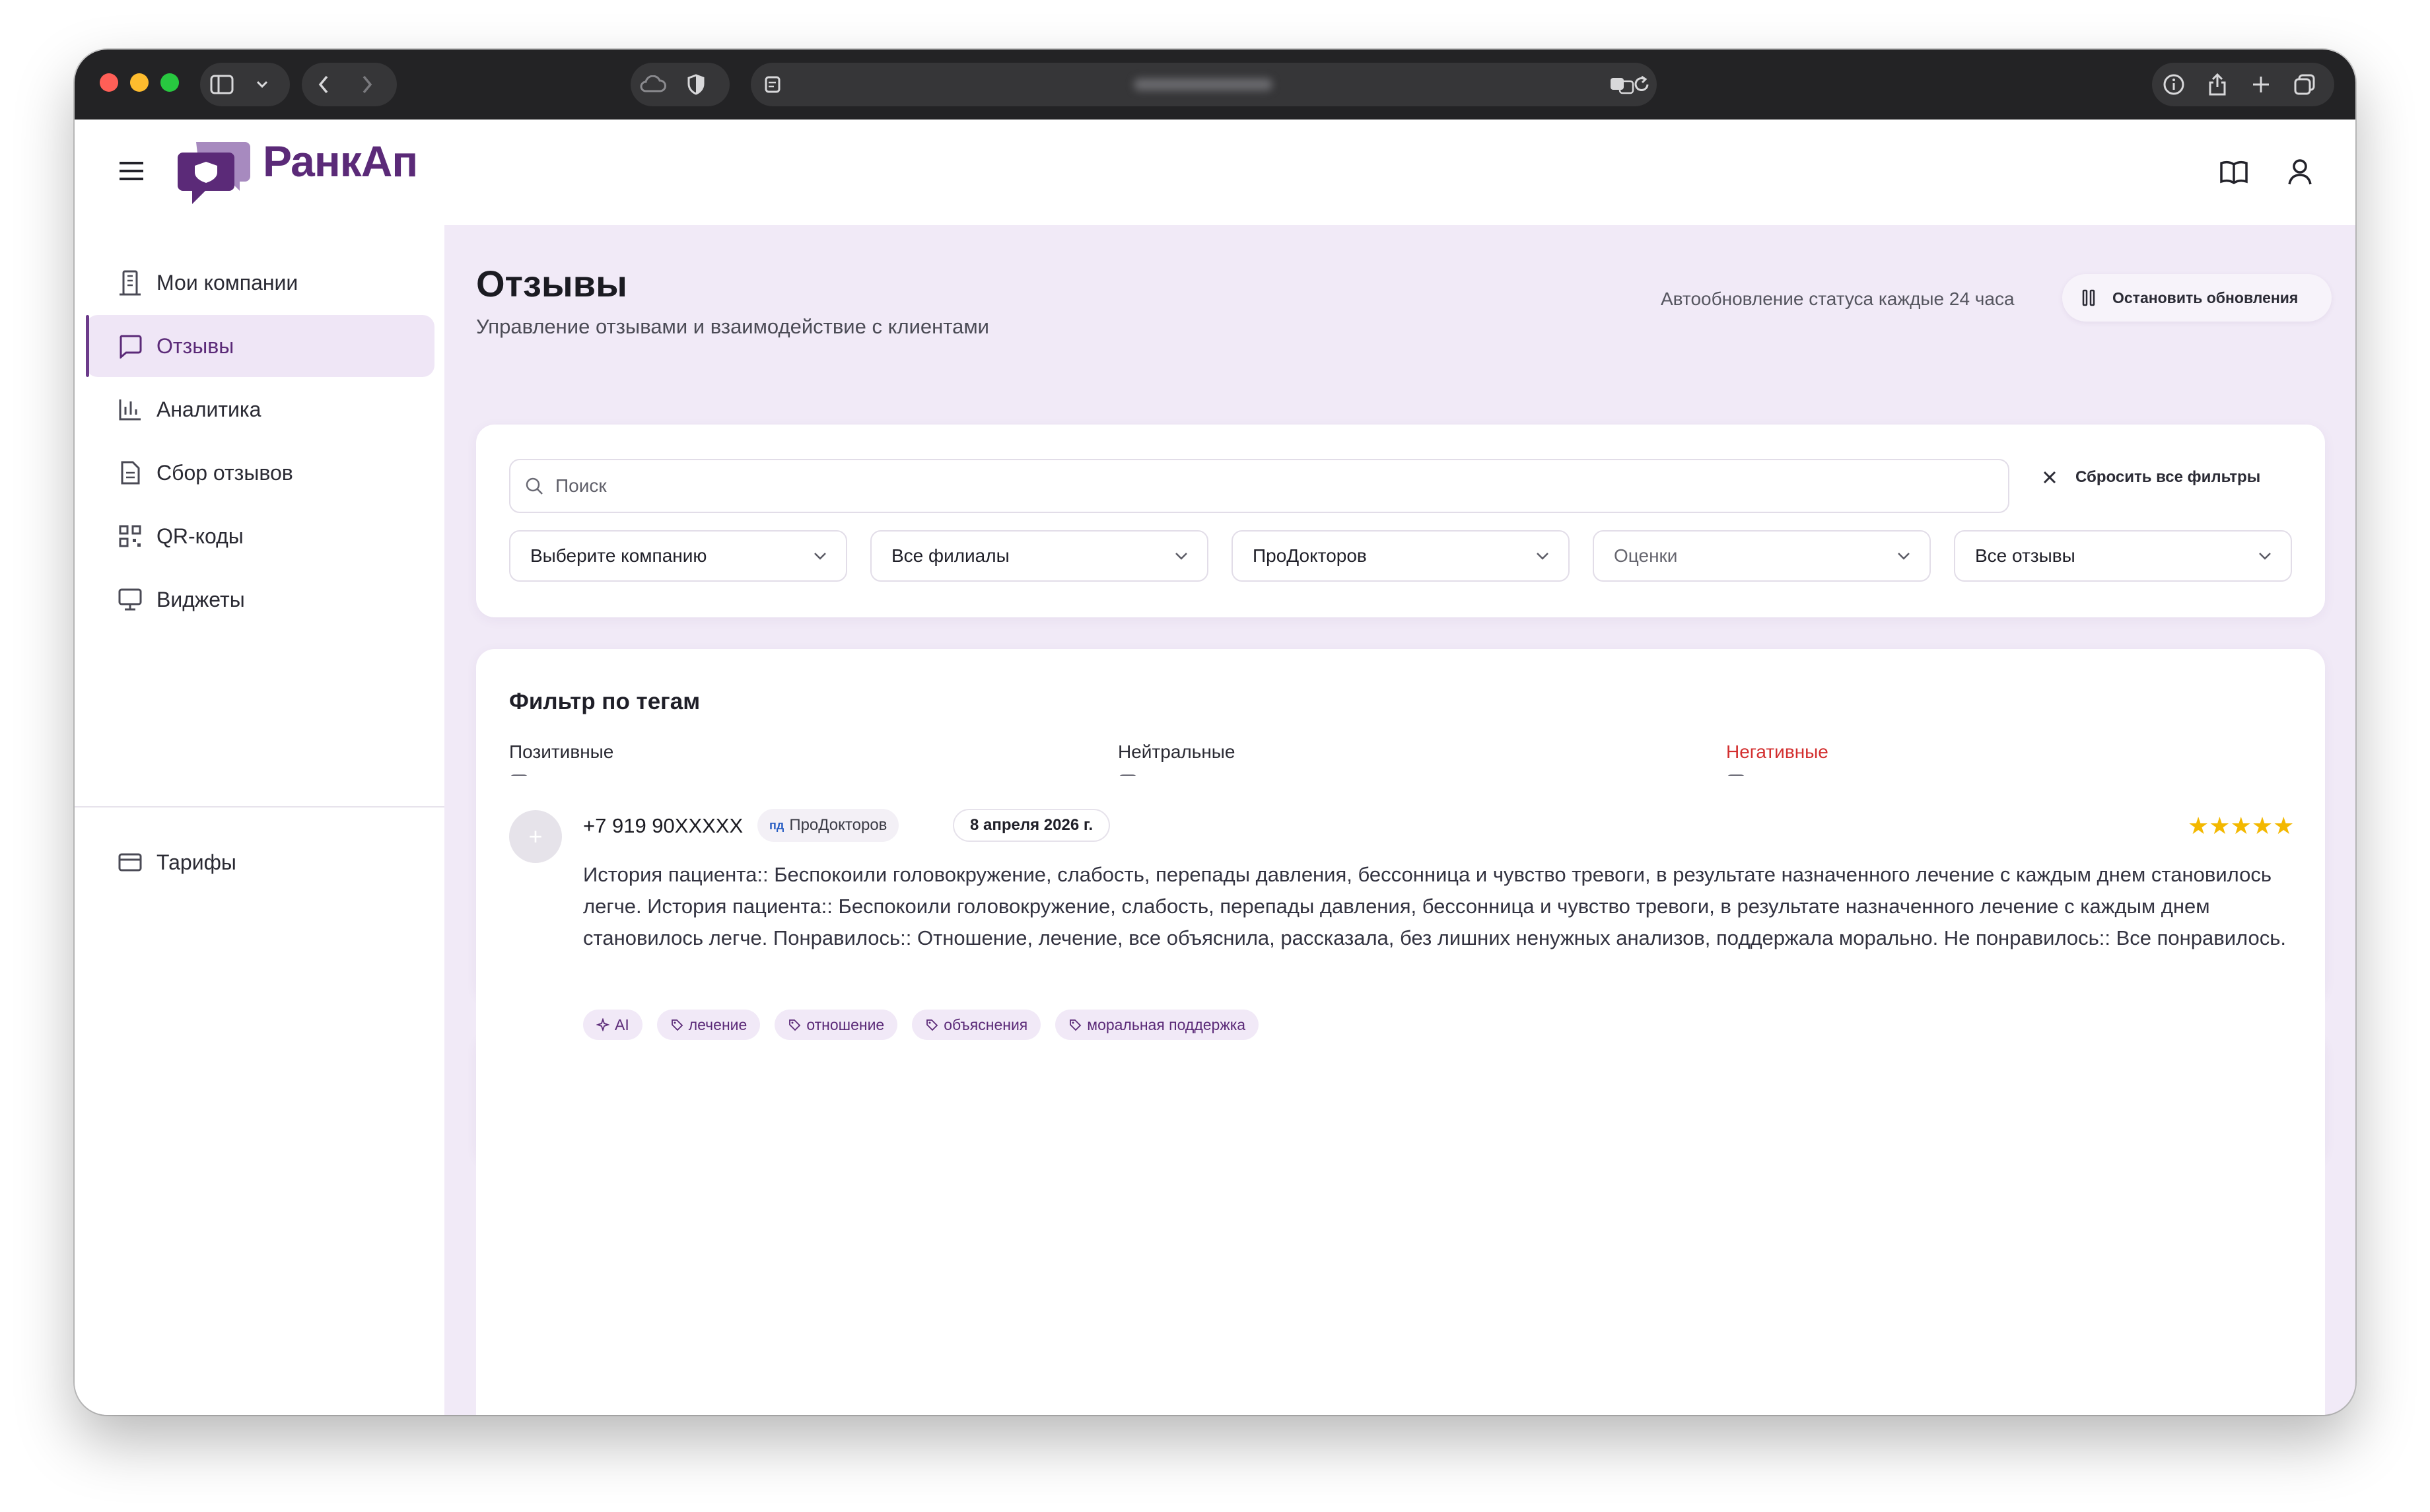 This screenshot has height=1512, width=2430. I want to click on active-indicator, so click(87, 346).